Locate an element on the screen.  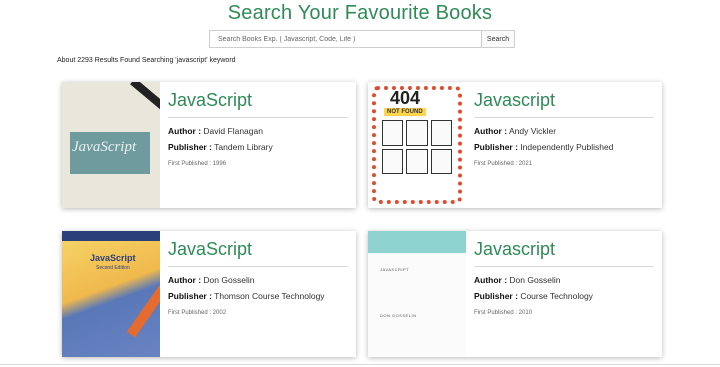
cover-bar is located at coordinates (111, 236).